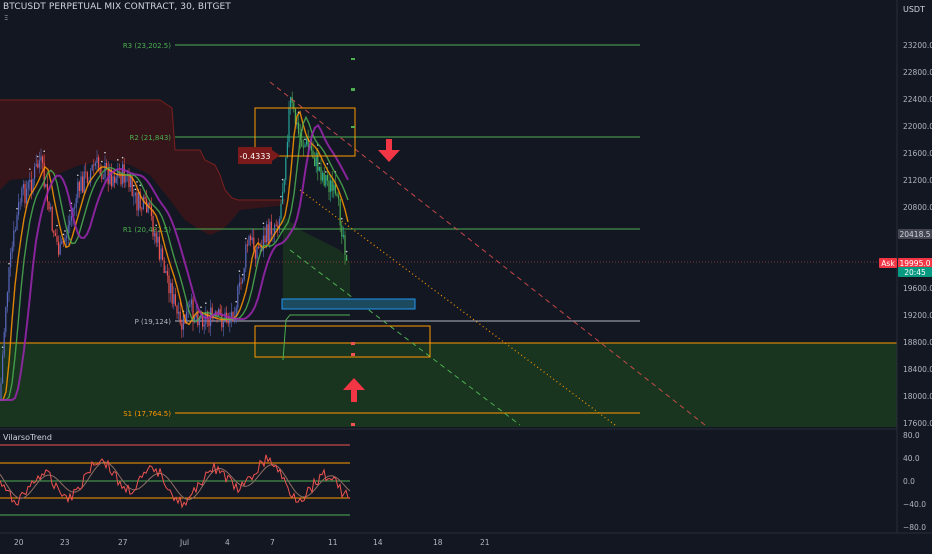 Image resolution: width=932 pixels, height=554 pixels. Describe the element at coordinates (917, 126) in the screenshot. I see `price-tick: 22000.0` at that location.